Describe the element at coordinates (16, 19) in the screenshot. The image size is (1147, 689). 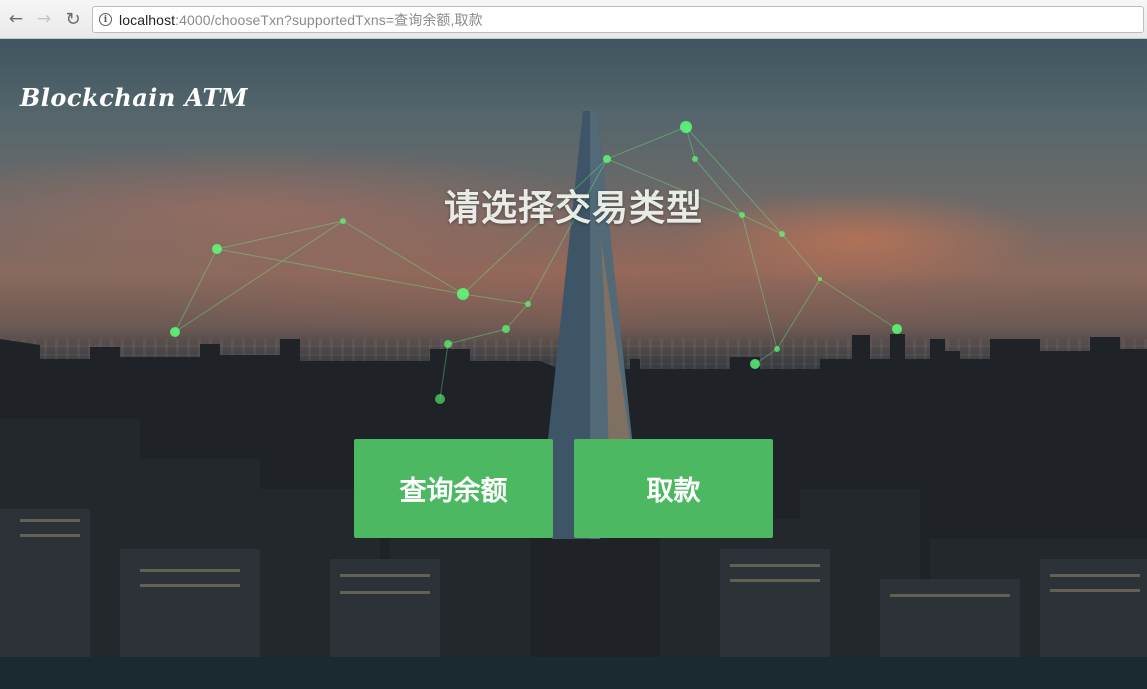
I see `back-arrow-icon: ←` at that location.